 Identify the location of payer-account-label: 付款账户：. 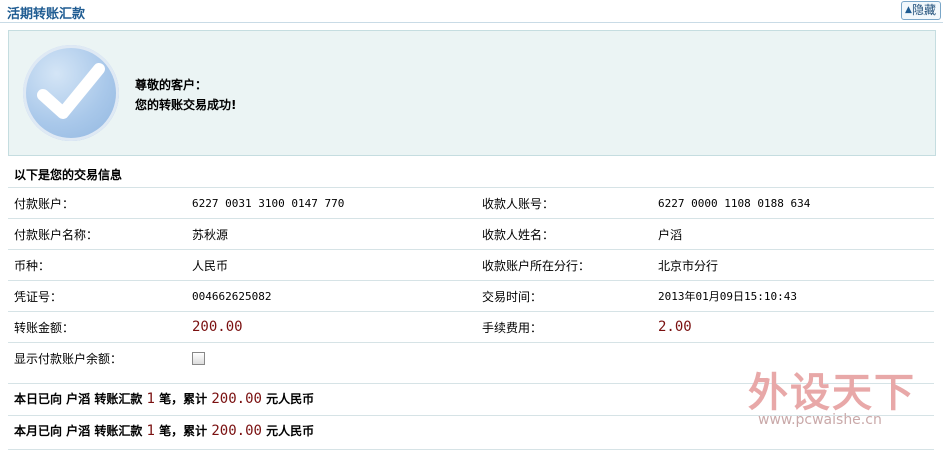
(100, 203).